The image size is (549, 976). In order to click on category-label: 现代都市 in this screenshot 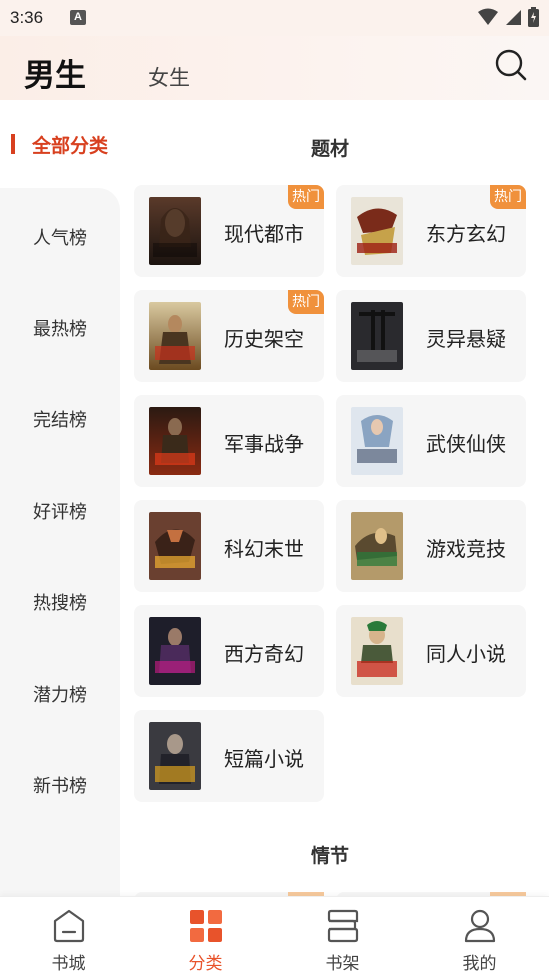, I will do `click(264, 234)`.